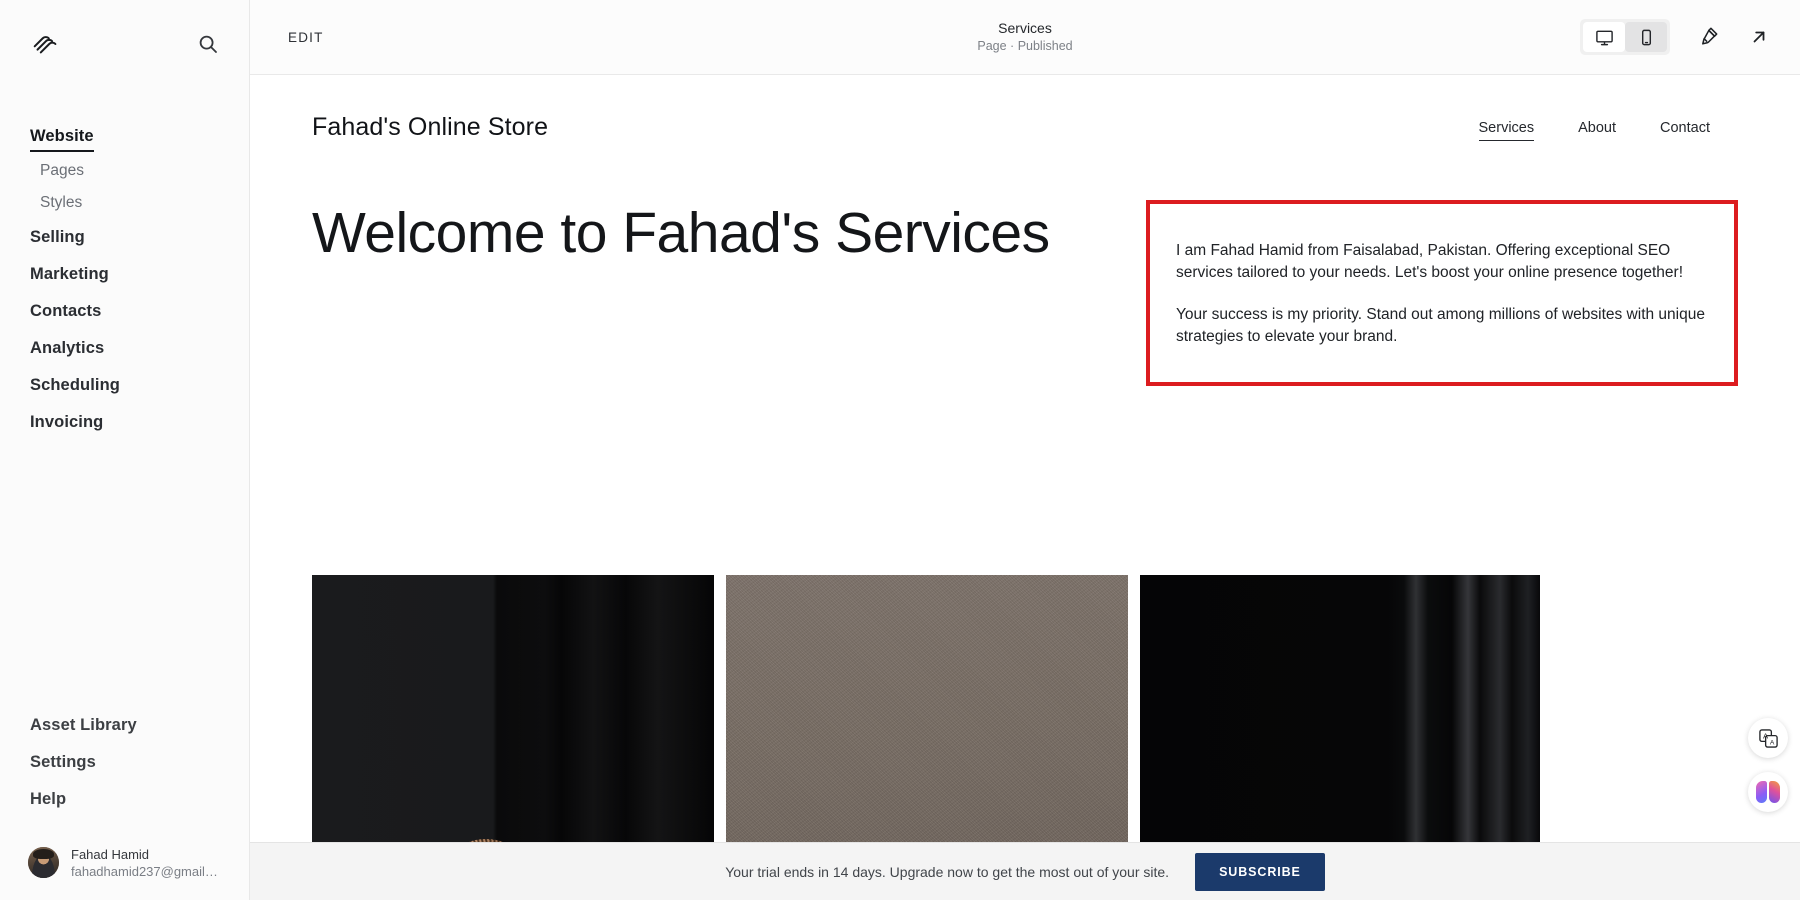 The image size is (1800, 900). I want to click on sidebar-item-scheduling: Scheduling, so click(124, 385).